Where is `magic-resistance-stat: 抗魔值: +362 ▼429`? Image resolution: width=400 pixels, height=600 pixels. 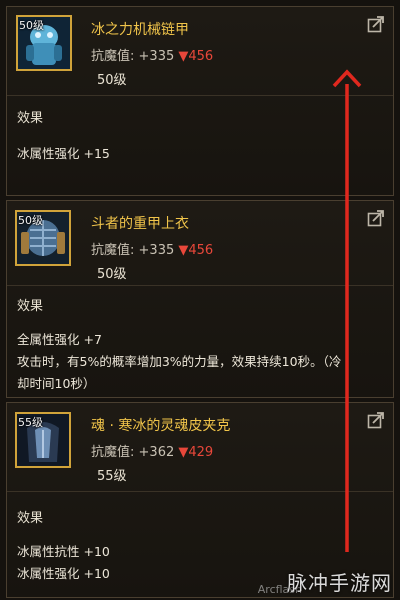
magic-resistance-stat: 抗魔值: +362 ▼429 is located at coordinates (152, 450).